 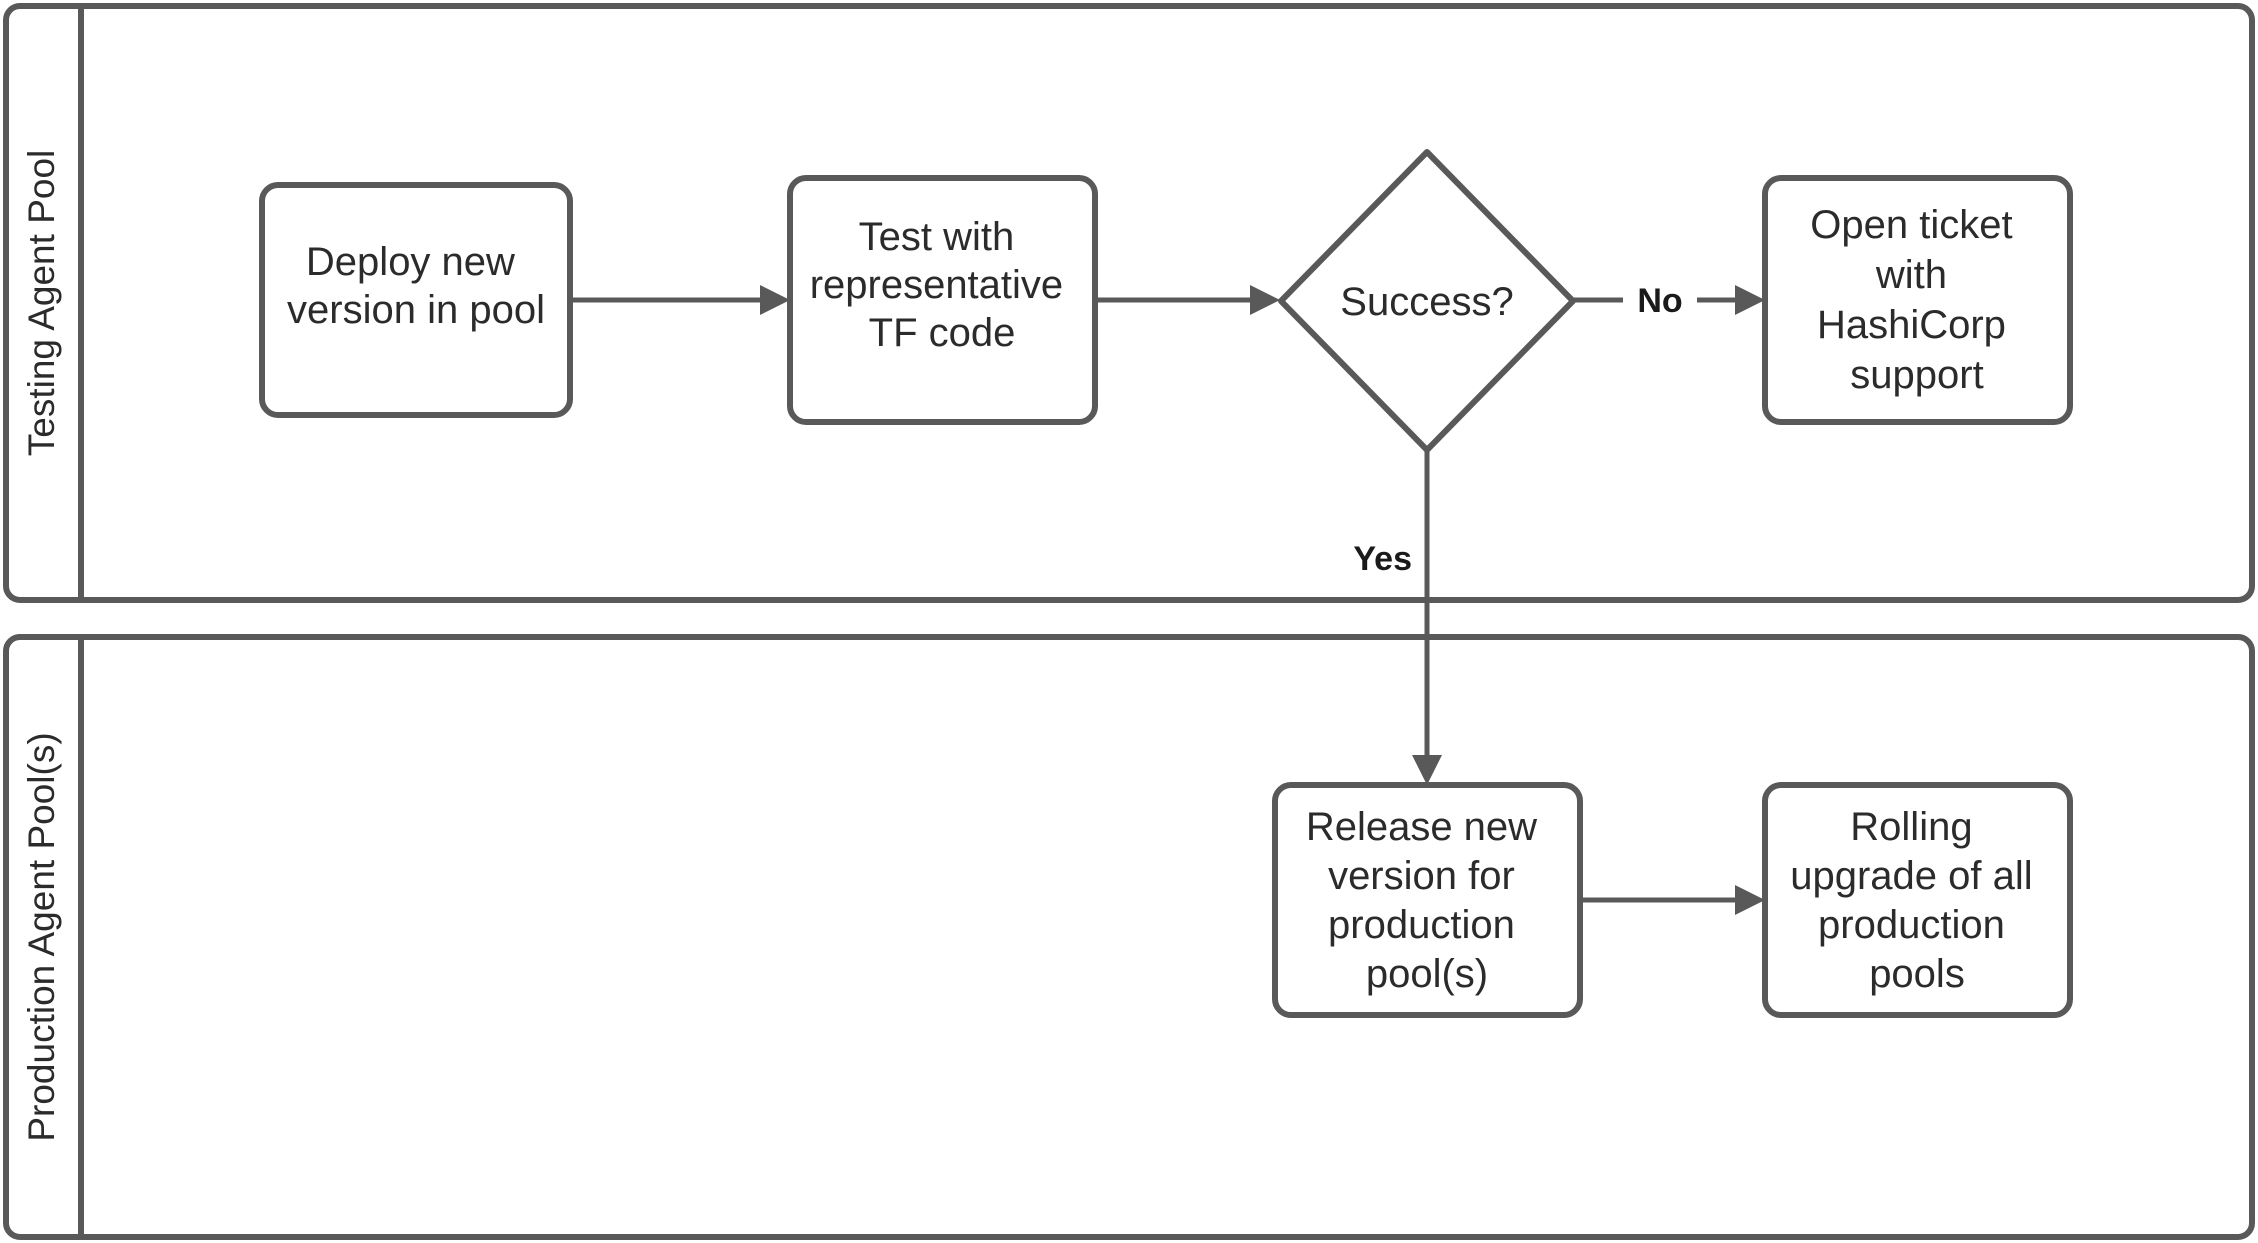 I want to click on node-rolling-line-2: production, so click(x=1911, y=925).